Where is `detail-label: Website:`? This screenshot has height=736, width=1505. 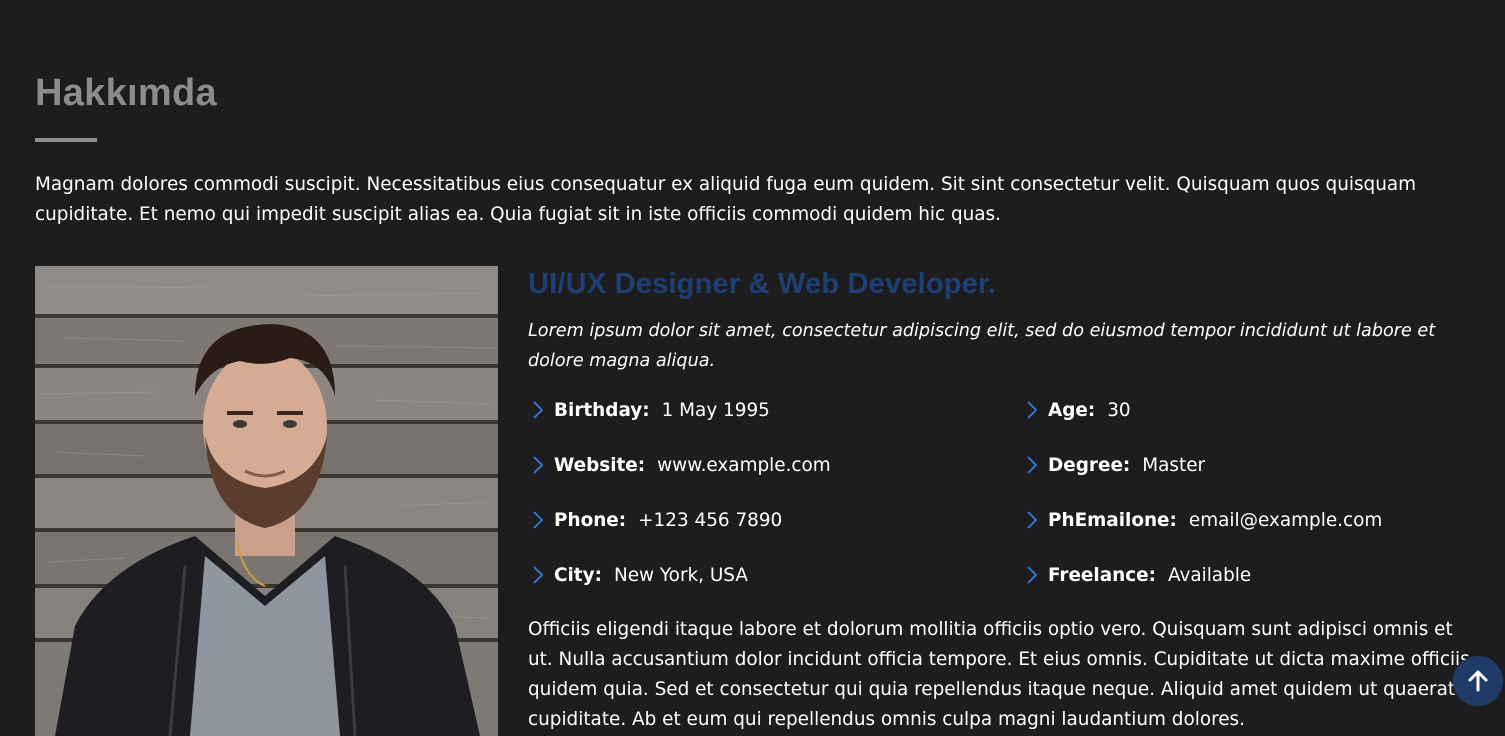 detail-label: Website: is located at coordinates (600, 465).